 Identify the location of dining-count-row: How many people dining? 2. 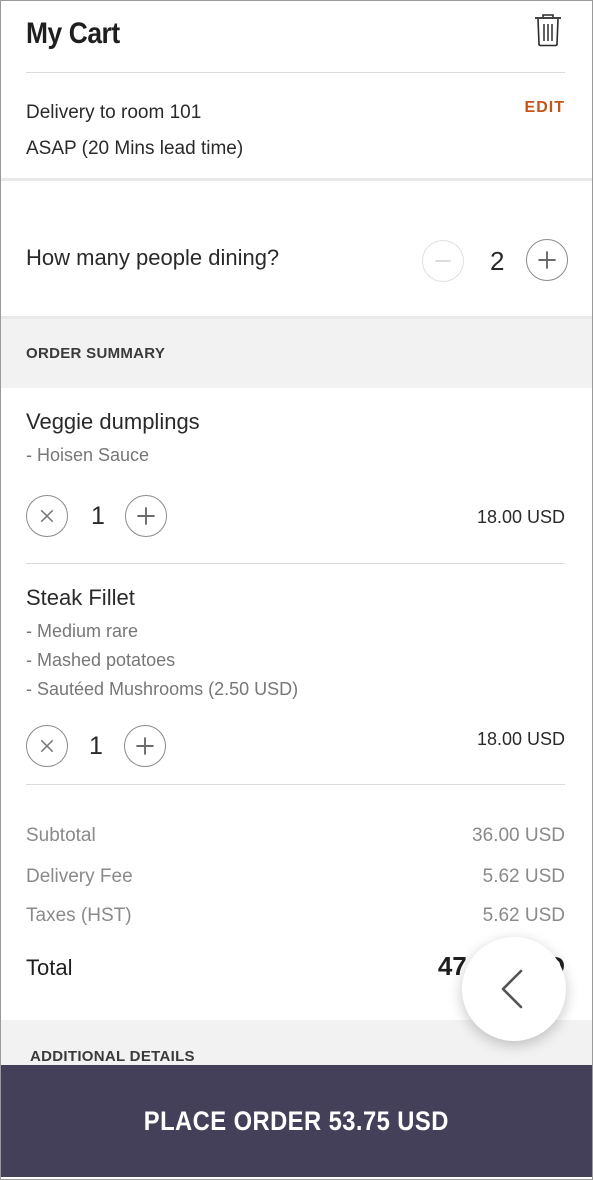
(299, 261).